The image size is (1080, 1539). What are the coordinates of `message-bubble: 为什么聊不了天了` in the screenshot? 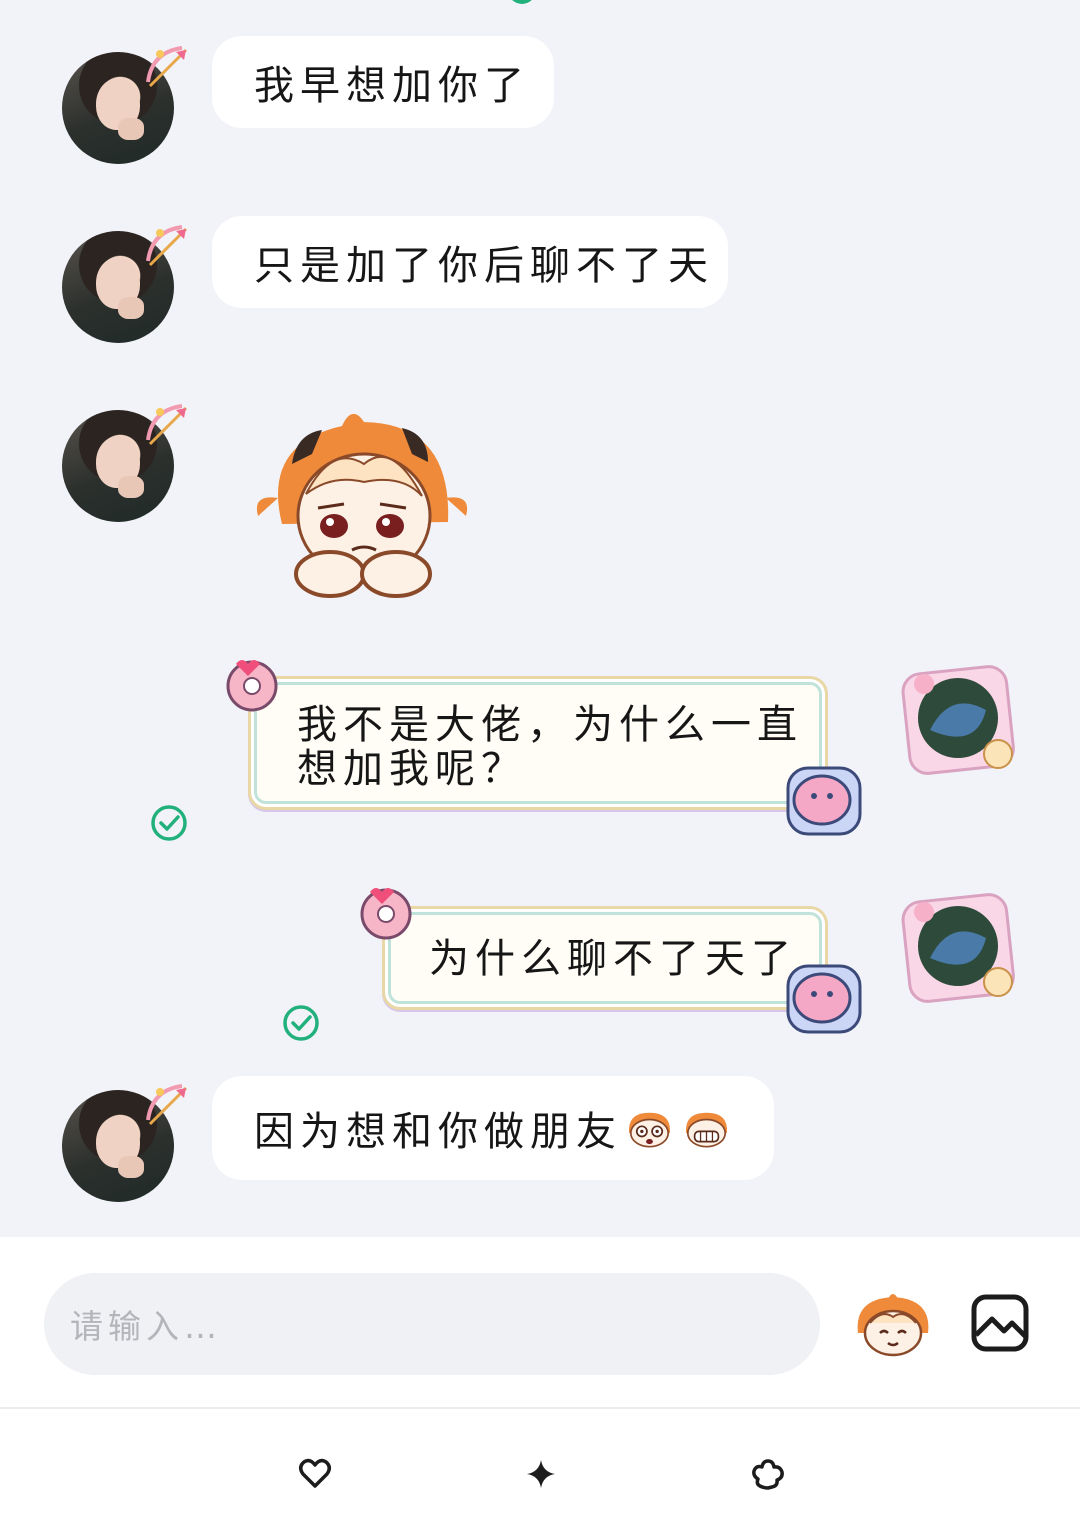 It's located at (605, 958).